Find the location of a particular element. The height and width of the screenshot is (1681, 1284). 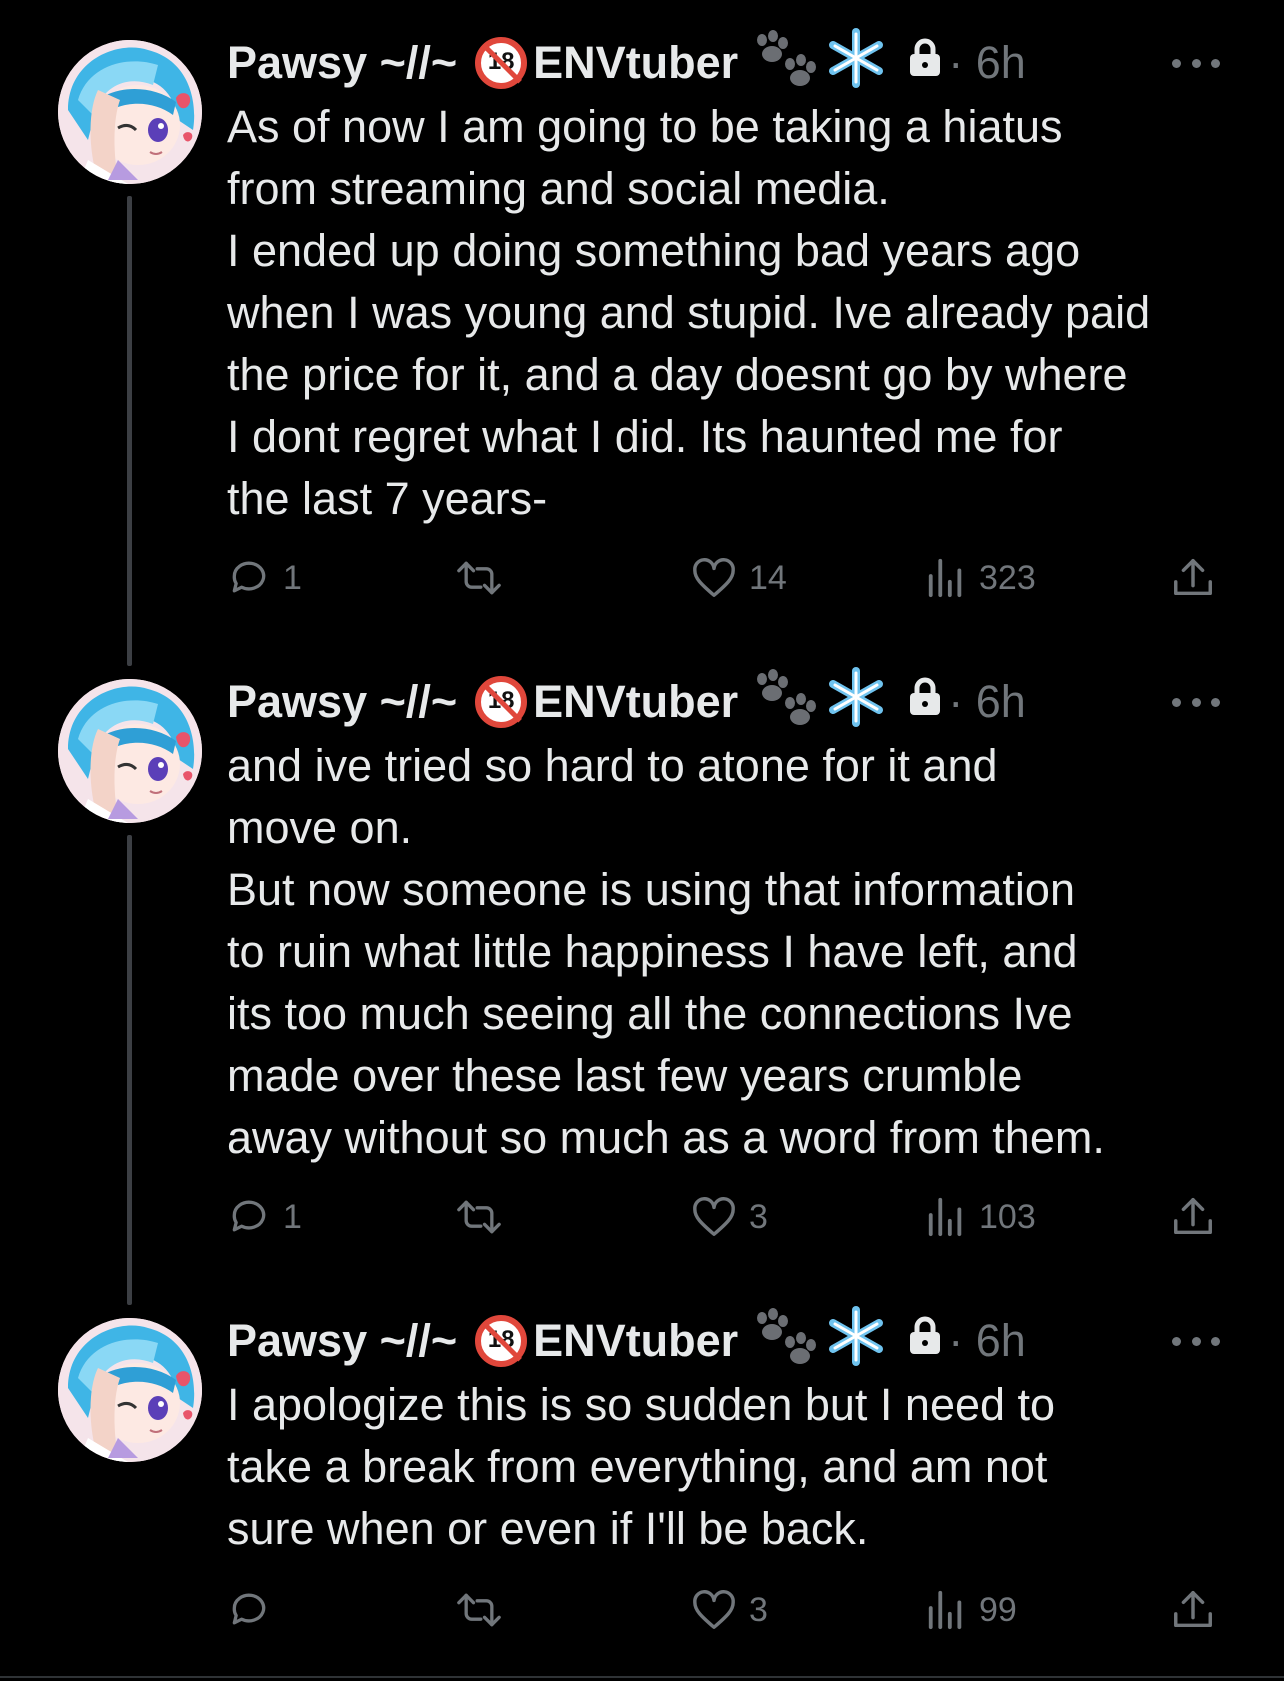

views-button: 99 is located at coordinates (971, 1610).